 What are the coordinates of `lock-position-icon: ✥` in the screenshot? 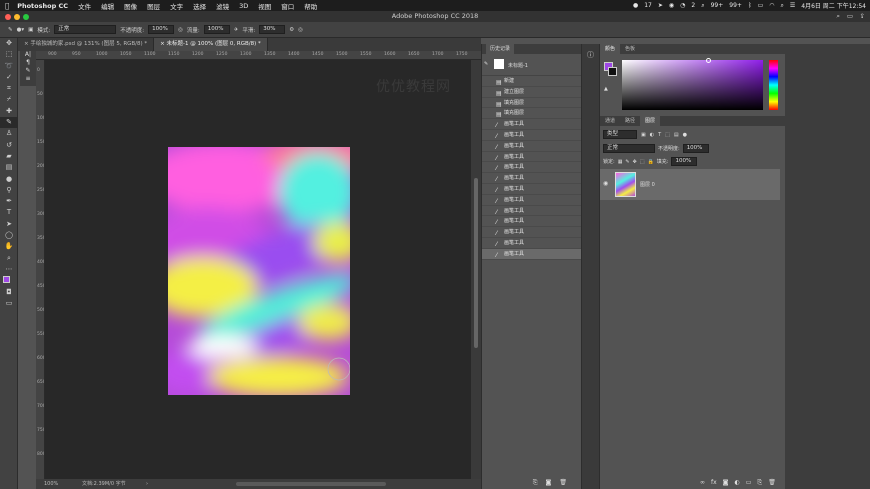 It's located at (635, 162).